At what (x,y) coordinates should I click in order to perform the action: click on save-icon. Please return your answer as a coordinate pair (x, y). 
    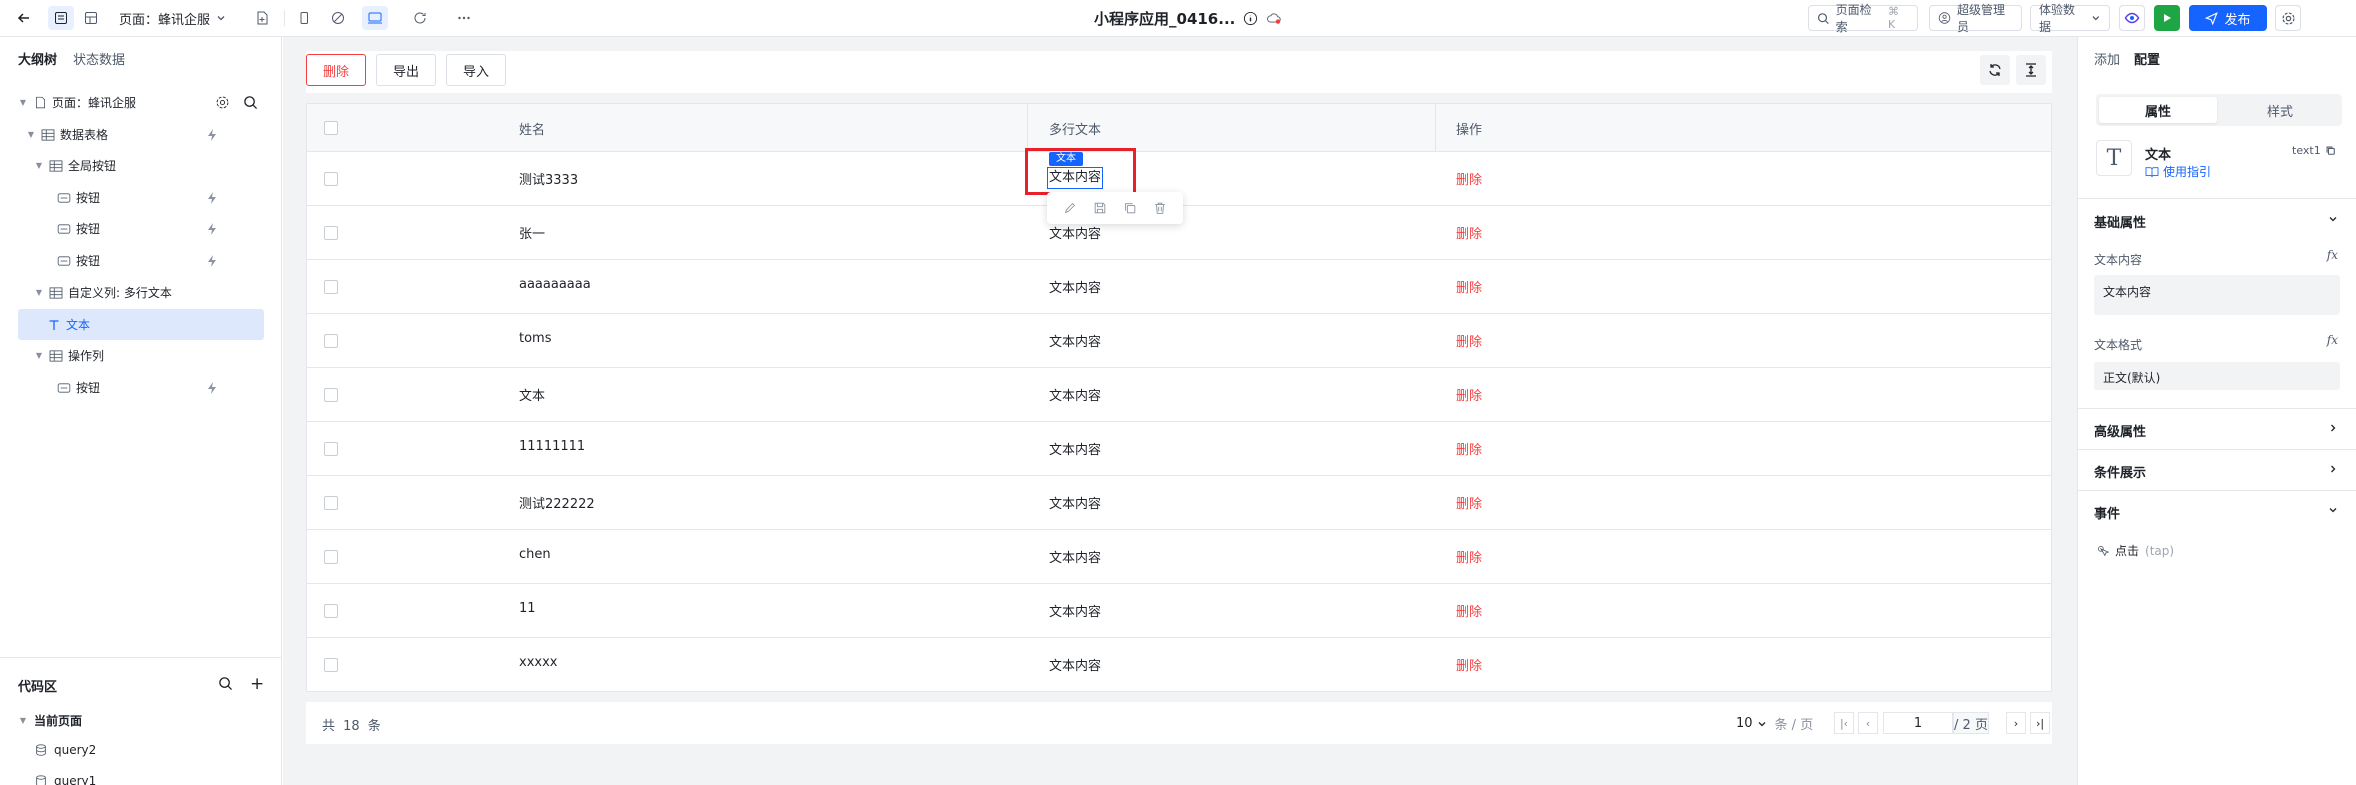
    Looking at the image, I should click on (1100, 208).